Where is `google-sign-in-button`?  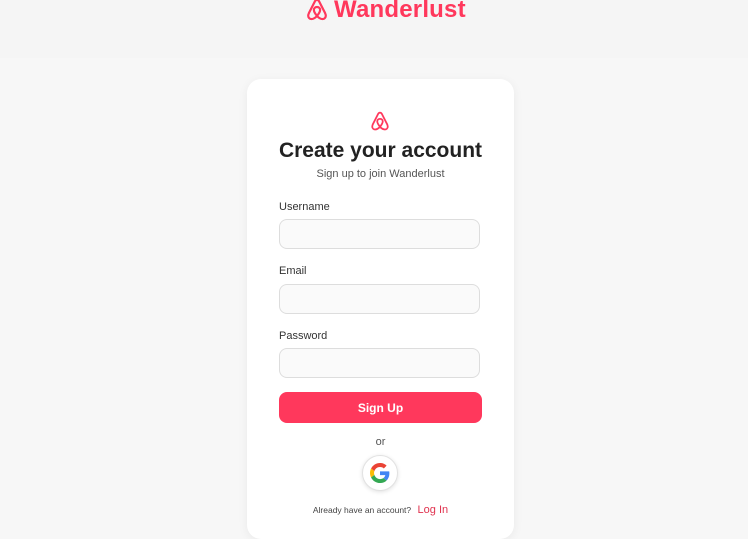
google-sign-in-button is located at coordinates (380, 473).